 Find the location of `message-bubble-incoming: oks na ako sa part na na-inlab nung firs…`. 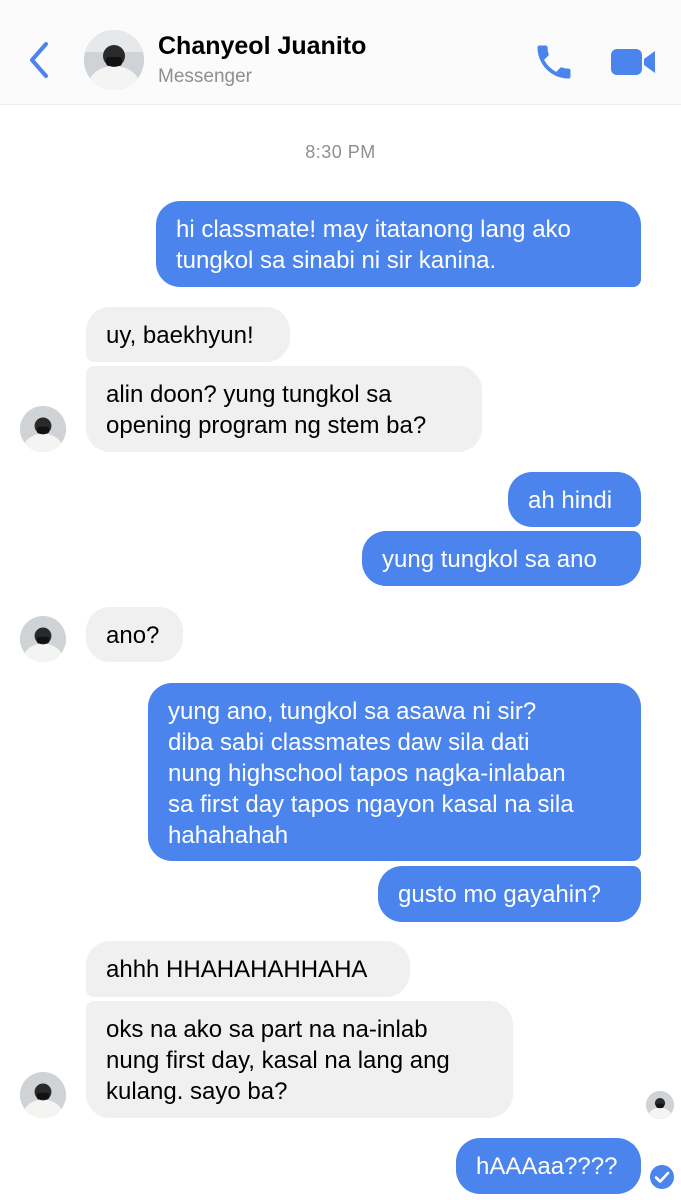

message-bubble-incoming: oks na ako sa part na na-inlab nung firs… is located at coordinates (299, 1059).